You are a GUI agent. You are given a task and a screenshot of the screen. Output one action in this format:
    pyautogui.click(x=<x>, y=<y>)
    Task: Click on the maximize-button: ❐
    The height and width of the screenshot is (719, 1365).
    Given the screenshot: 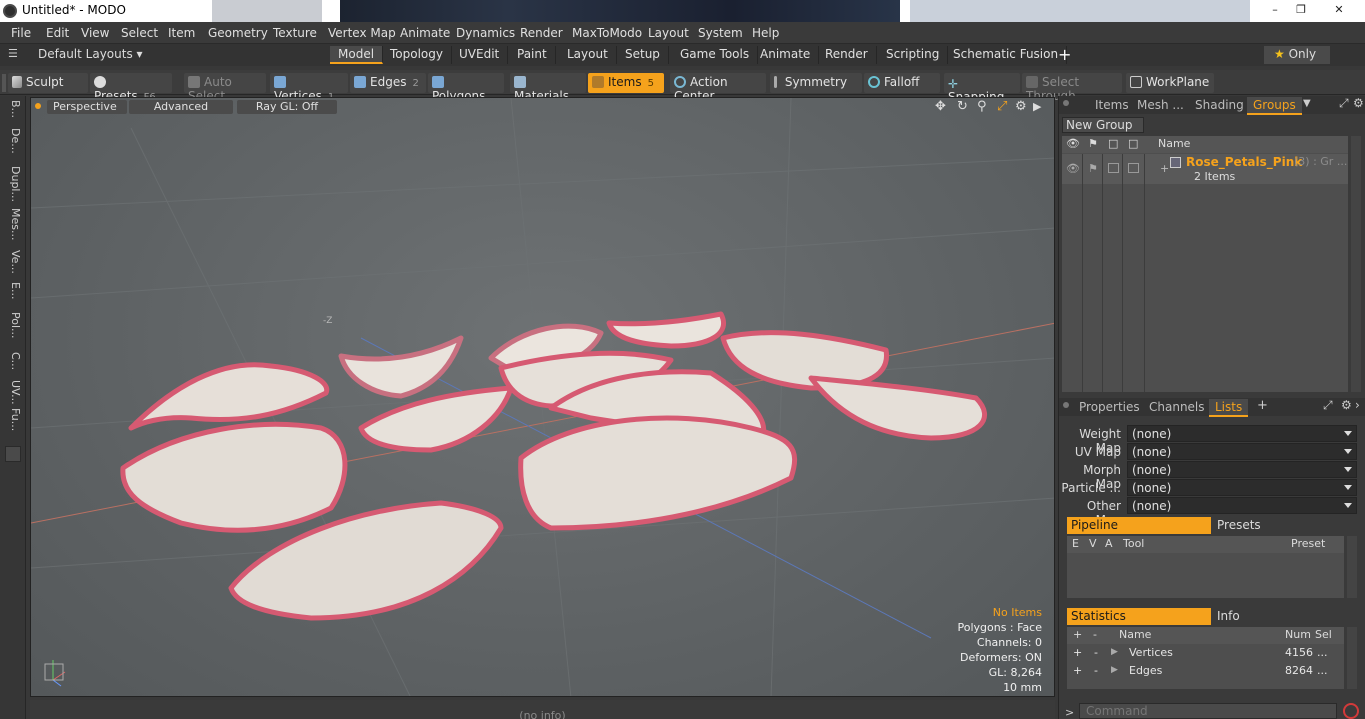 What is the action you would take?
    pyautogui.click(x=1301, y=10)
    